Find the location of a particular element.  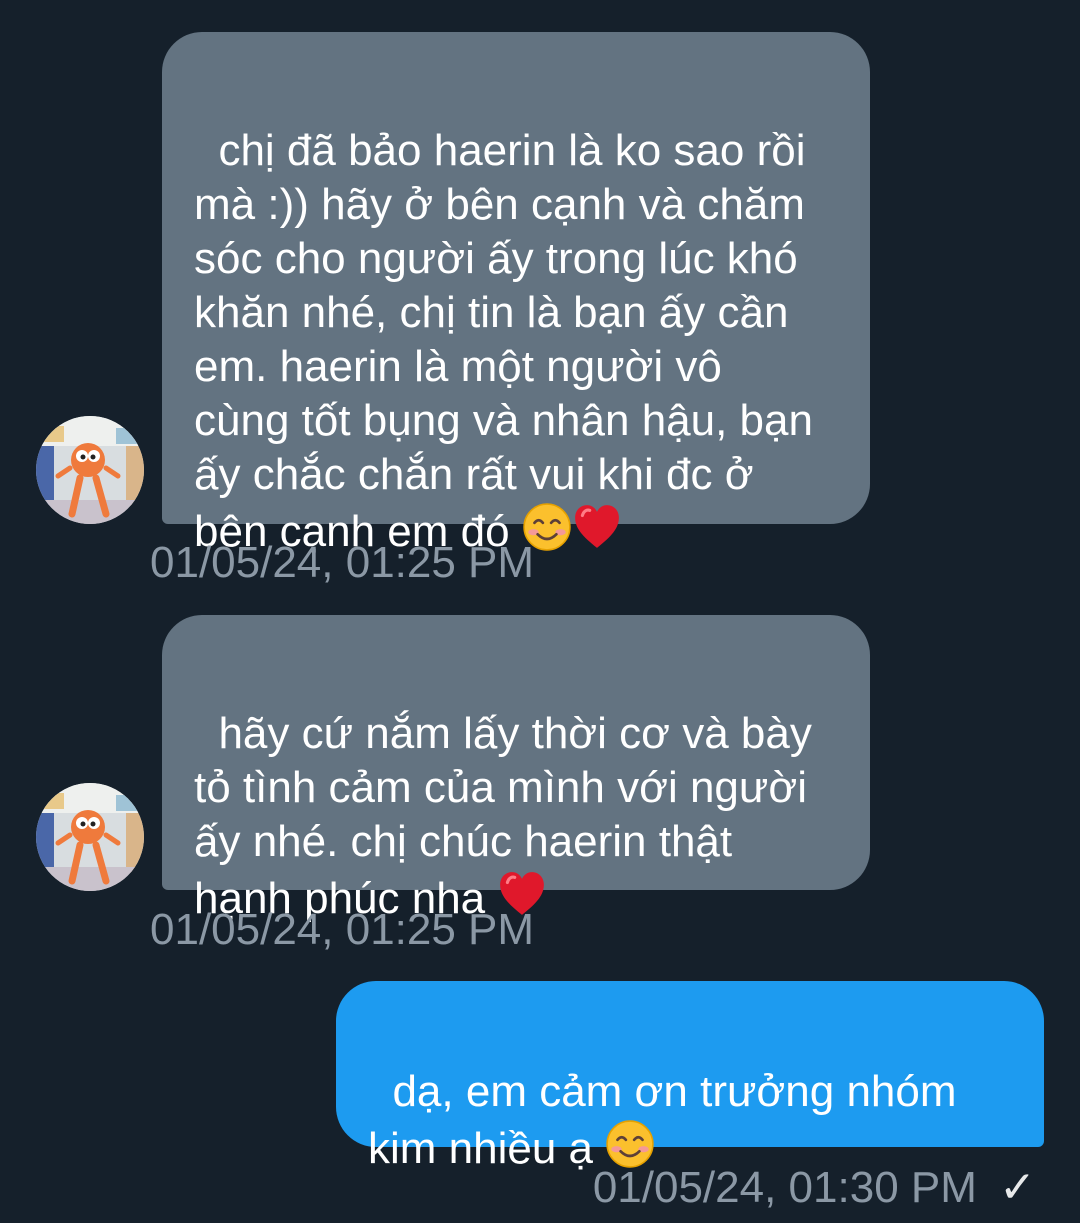

red-heart-emoji is located at coordinates (597, 527).